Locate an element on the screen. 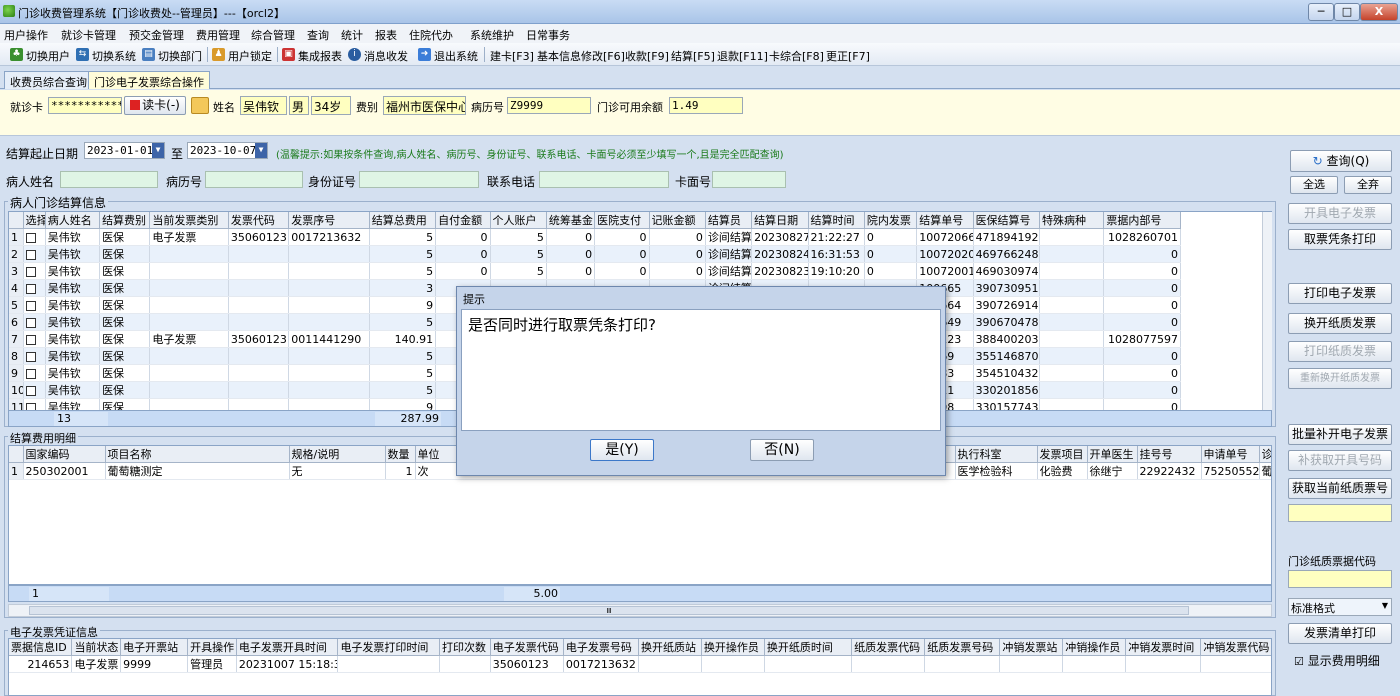 This screenshot has width=1400, height=696. user-lock-button: 用户锁定 is located at coordinates (250, 56).